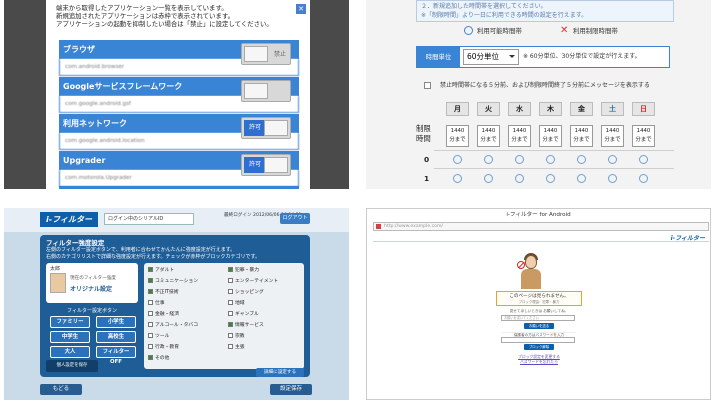 This screenshot has width=716, height=402. I want to click on back-button: もどる, so click(61, 389).